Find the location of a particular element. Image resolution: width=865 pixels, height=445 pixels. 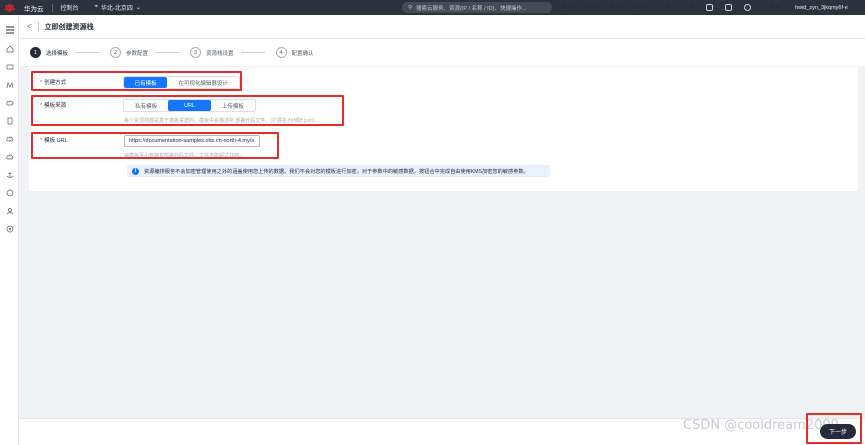

network-icon is located at coordinates (9, 84).